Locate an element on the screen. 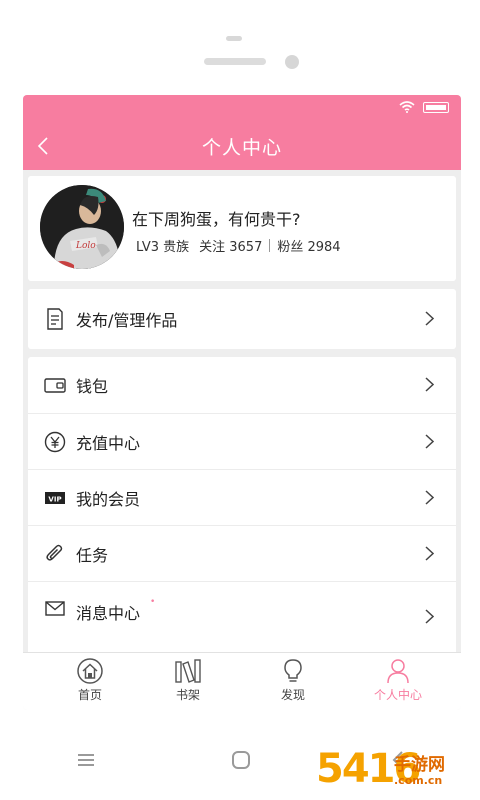  front-sensor is located at coordinates (234, 38).